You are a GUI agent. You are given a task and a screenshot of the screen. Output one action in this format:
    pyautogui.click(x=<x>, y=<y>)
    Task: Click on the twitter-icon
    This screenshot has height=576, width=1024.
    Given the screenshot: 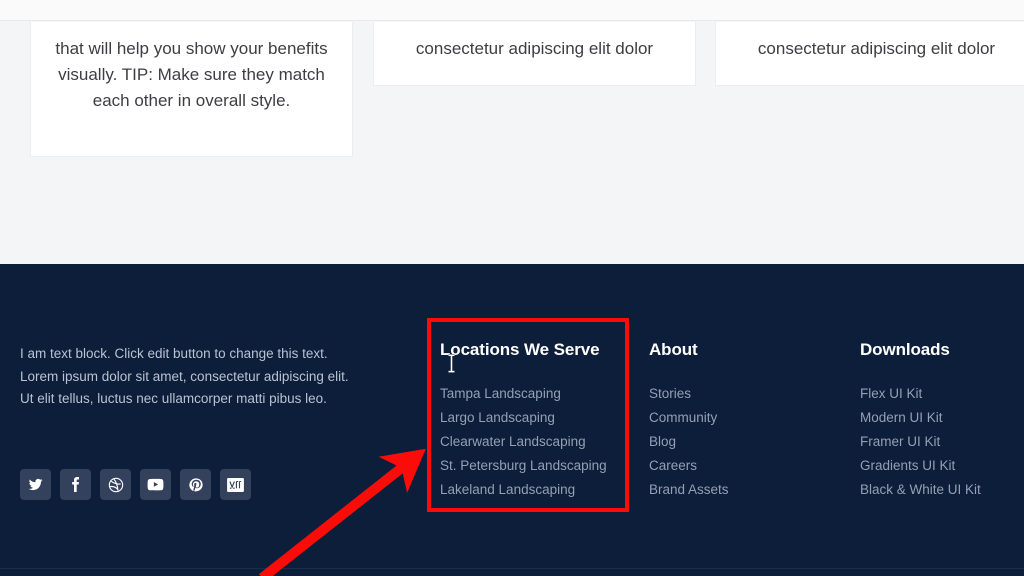 What is the action you would take?
    pyautogui.click(x=35, y=484)
    